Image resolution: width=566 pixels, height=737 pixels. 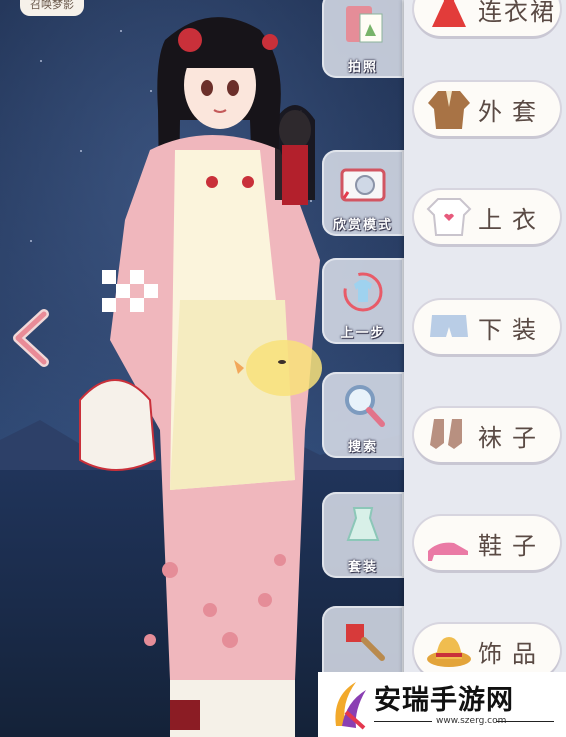 I want to click on undo-shirt-icon, so click(x=363, y=292).